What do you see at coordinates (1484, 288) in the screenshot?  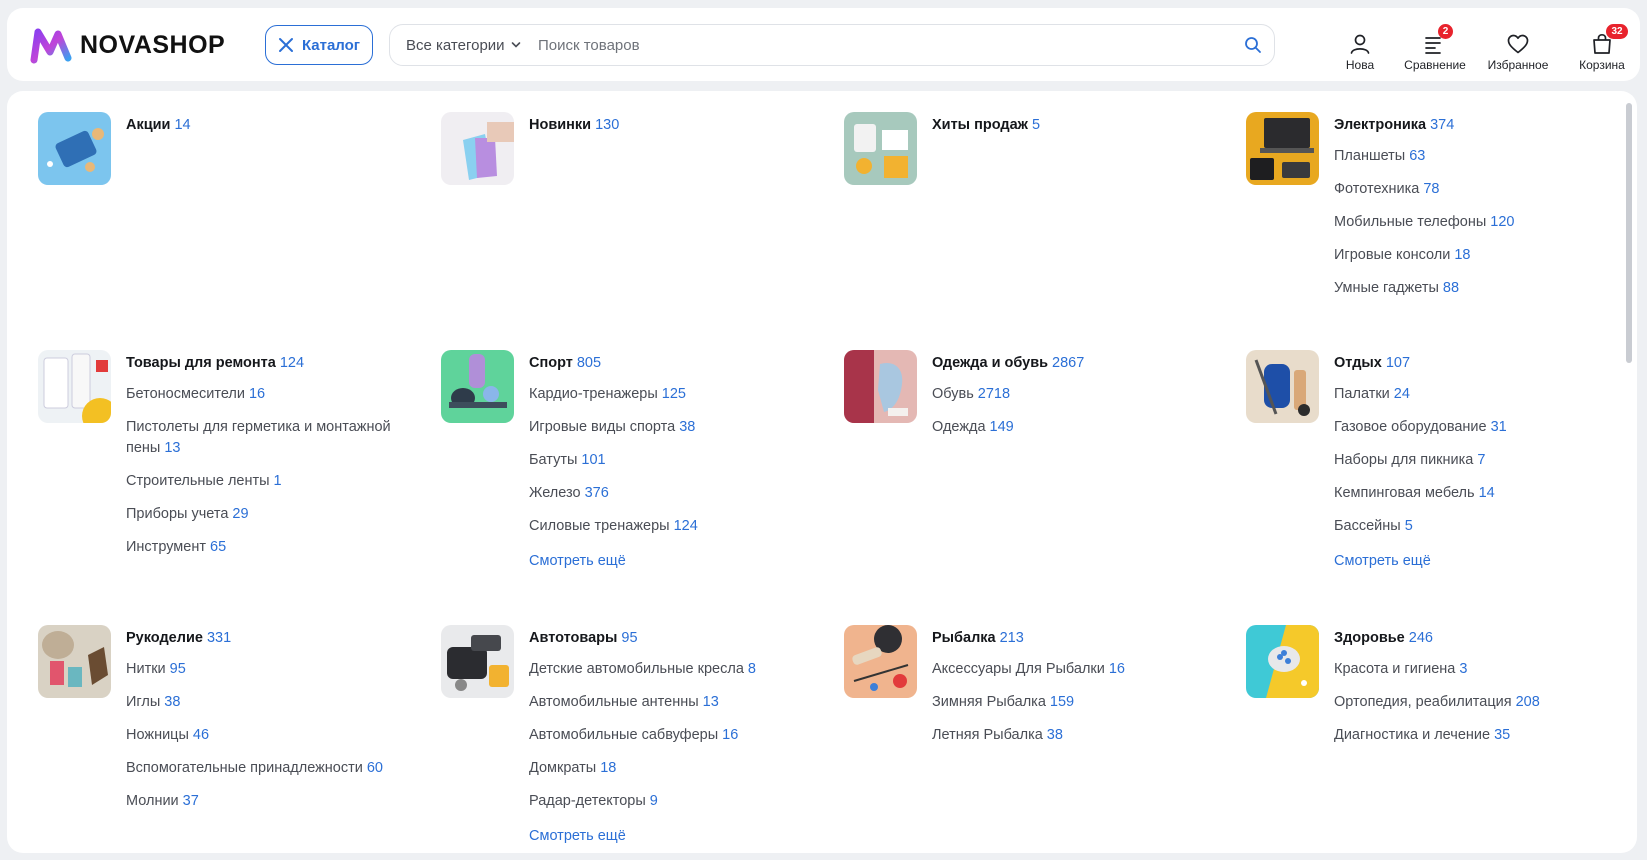 I see `subcategory-link: Умные гаджеты 88` at bounding box center [1484, 288].